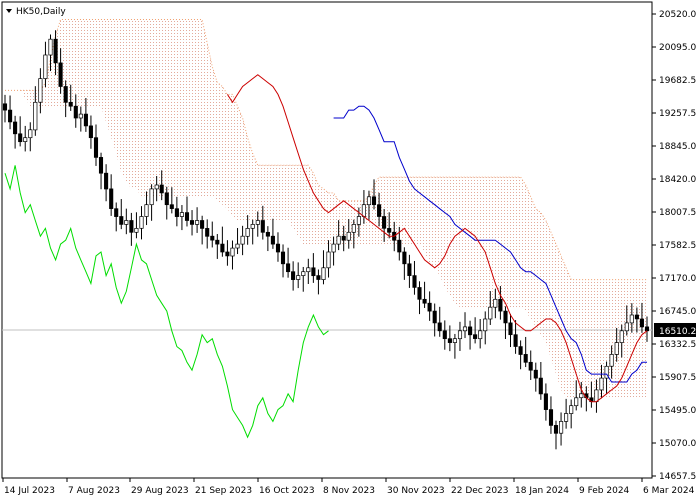 This screenshot has height=504, width=700. Describe the element at coordinates (677, 147) in the screenshot. I see `y-tick-label: 18845.0` at that location.